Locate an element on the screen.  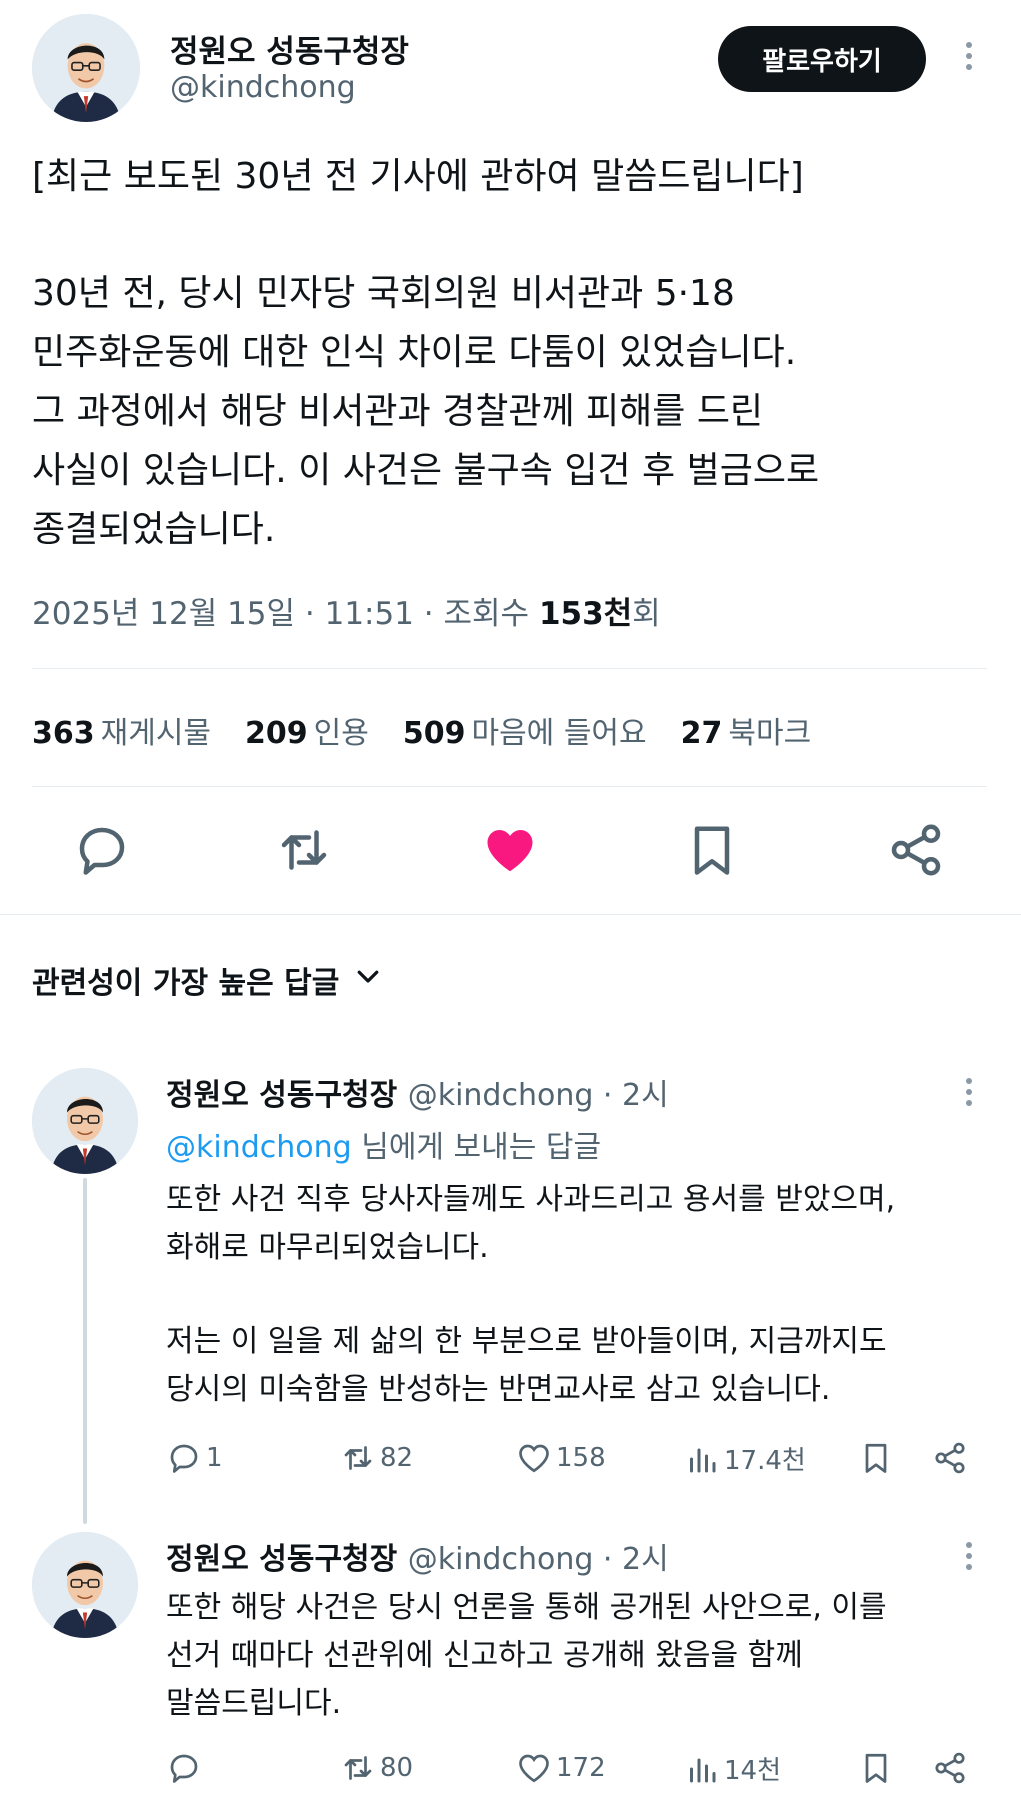
reply-like-button: 158 is located at coordinates (561, 1458).